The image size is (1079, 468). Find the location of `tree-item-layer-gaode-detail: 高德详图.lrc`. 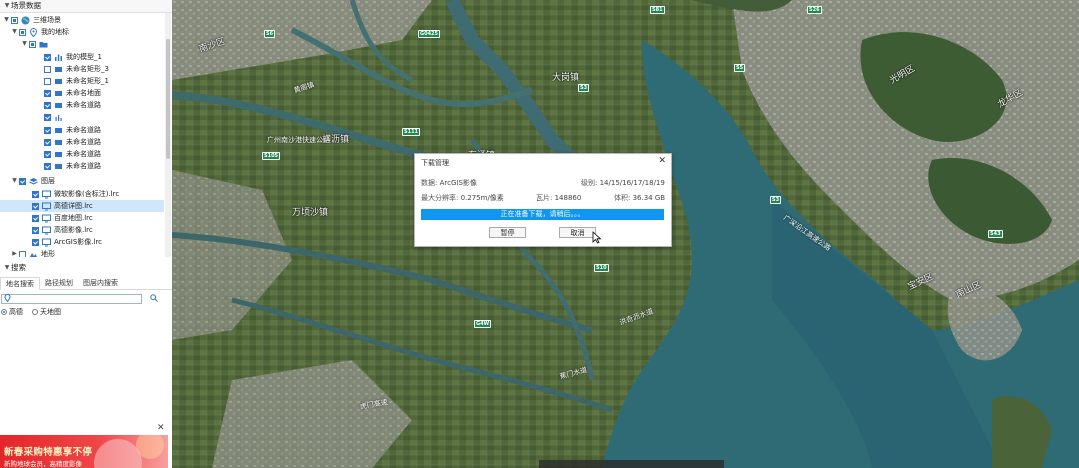

tree-item-layer-gaode-detail: 高德详图.lrc is located at coordinates (82, 206).